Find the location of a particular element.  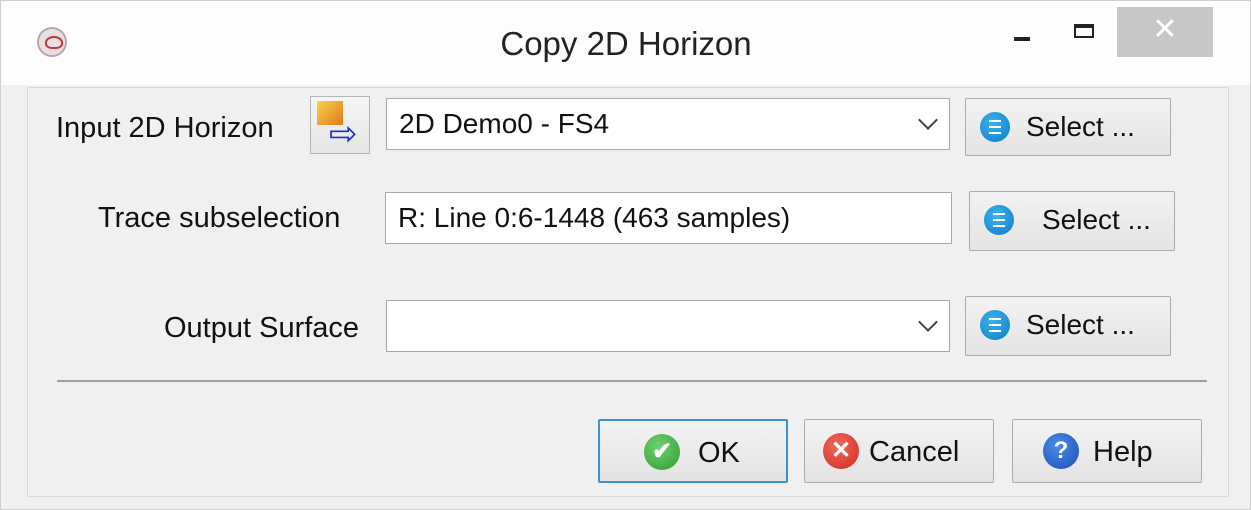

trace-subselection-field: R: Line 0:6-1448 (463 samples) is located at coordinates (668, 218).